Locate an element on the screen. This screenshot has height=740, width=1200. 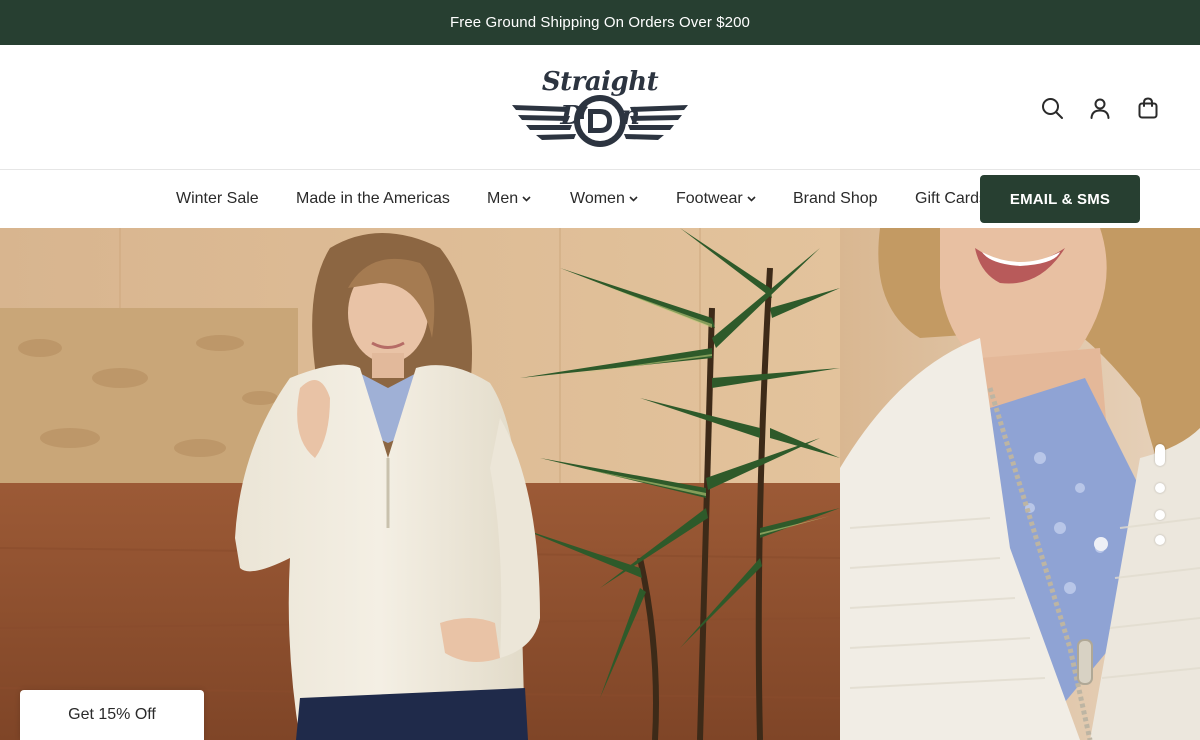
nav-item-label: Winter Sale is located at coordinates (217, 198).